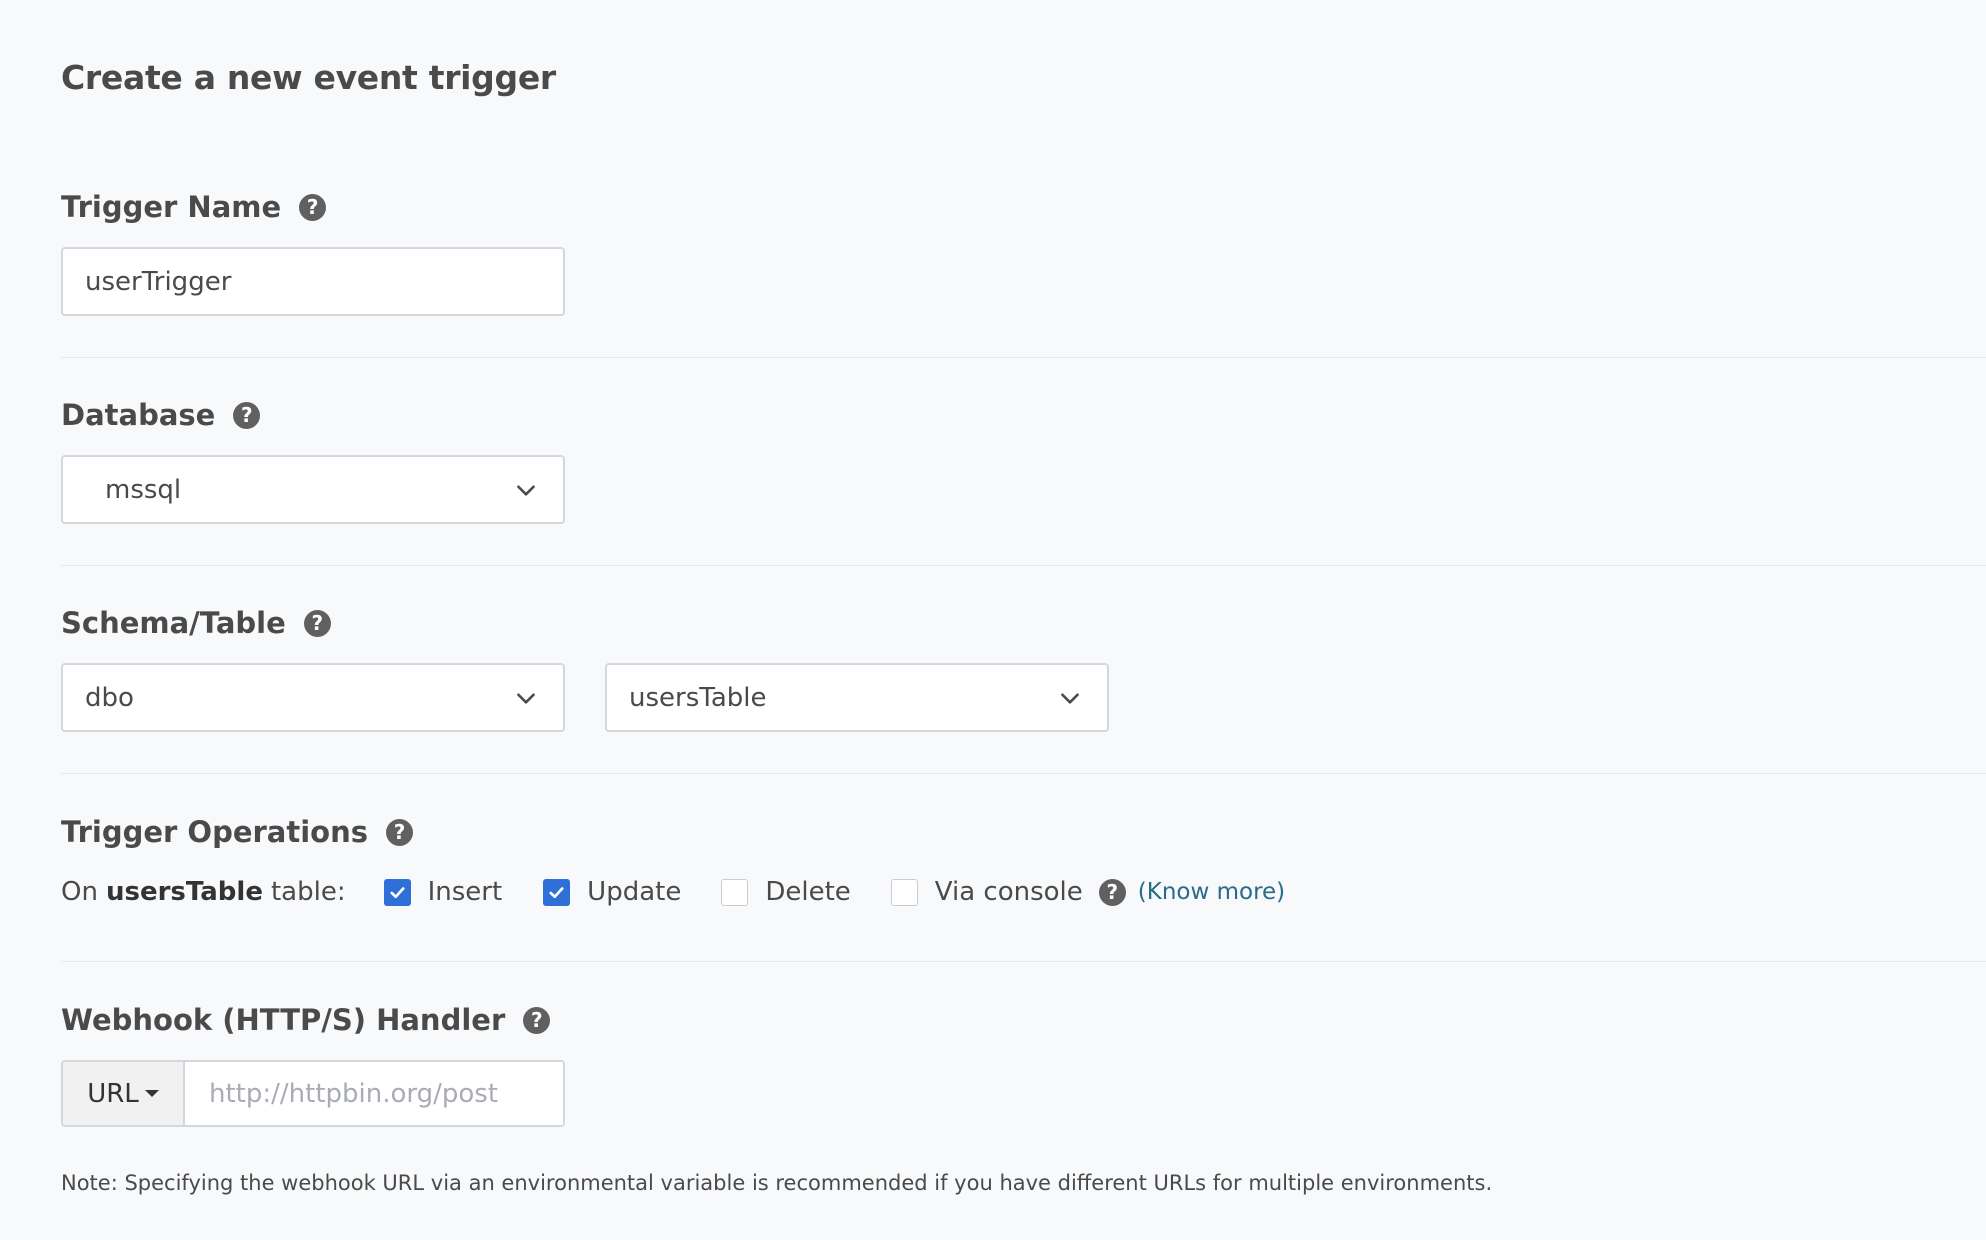  I want to click on operation-update: Update, so click(612, 892).